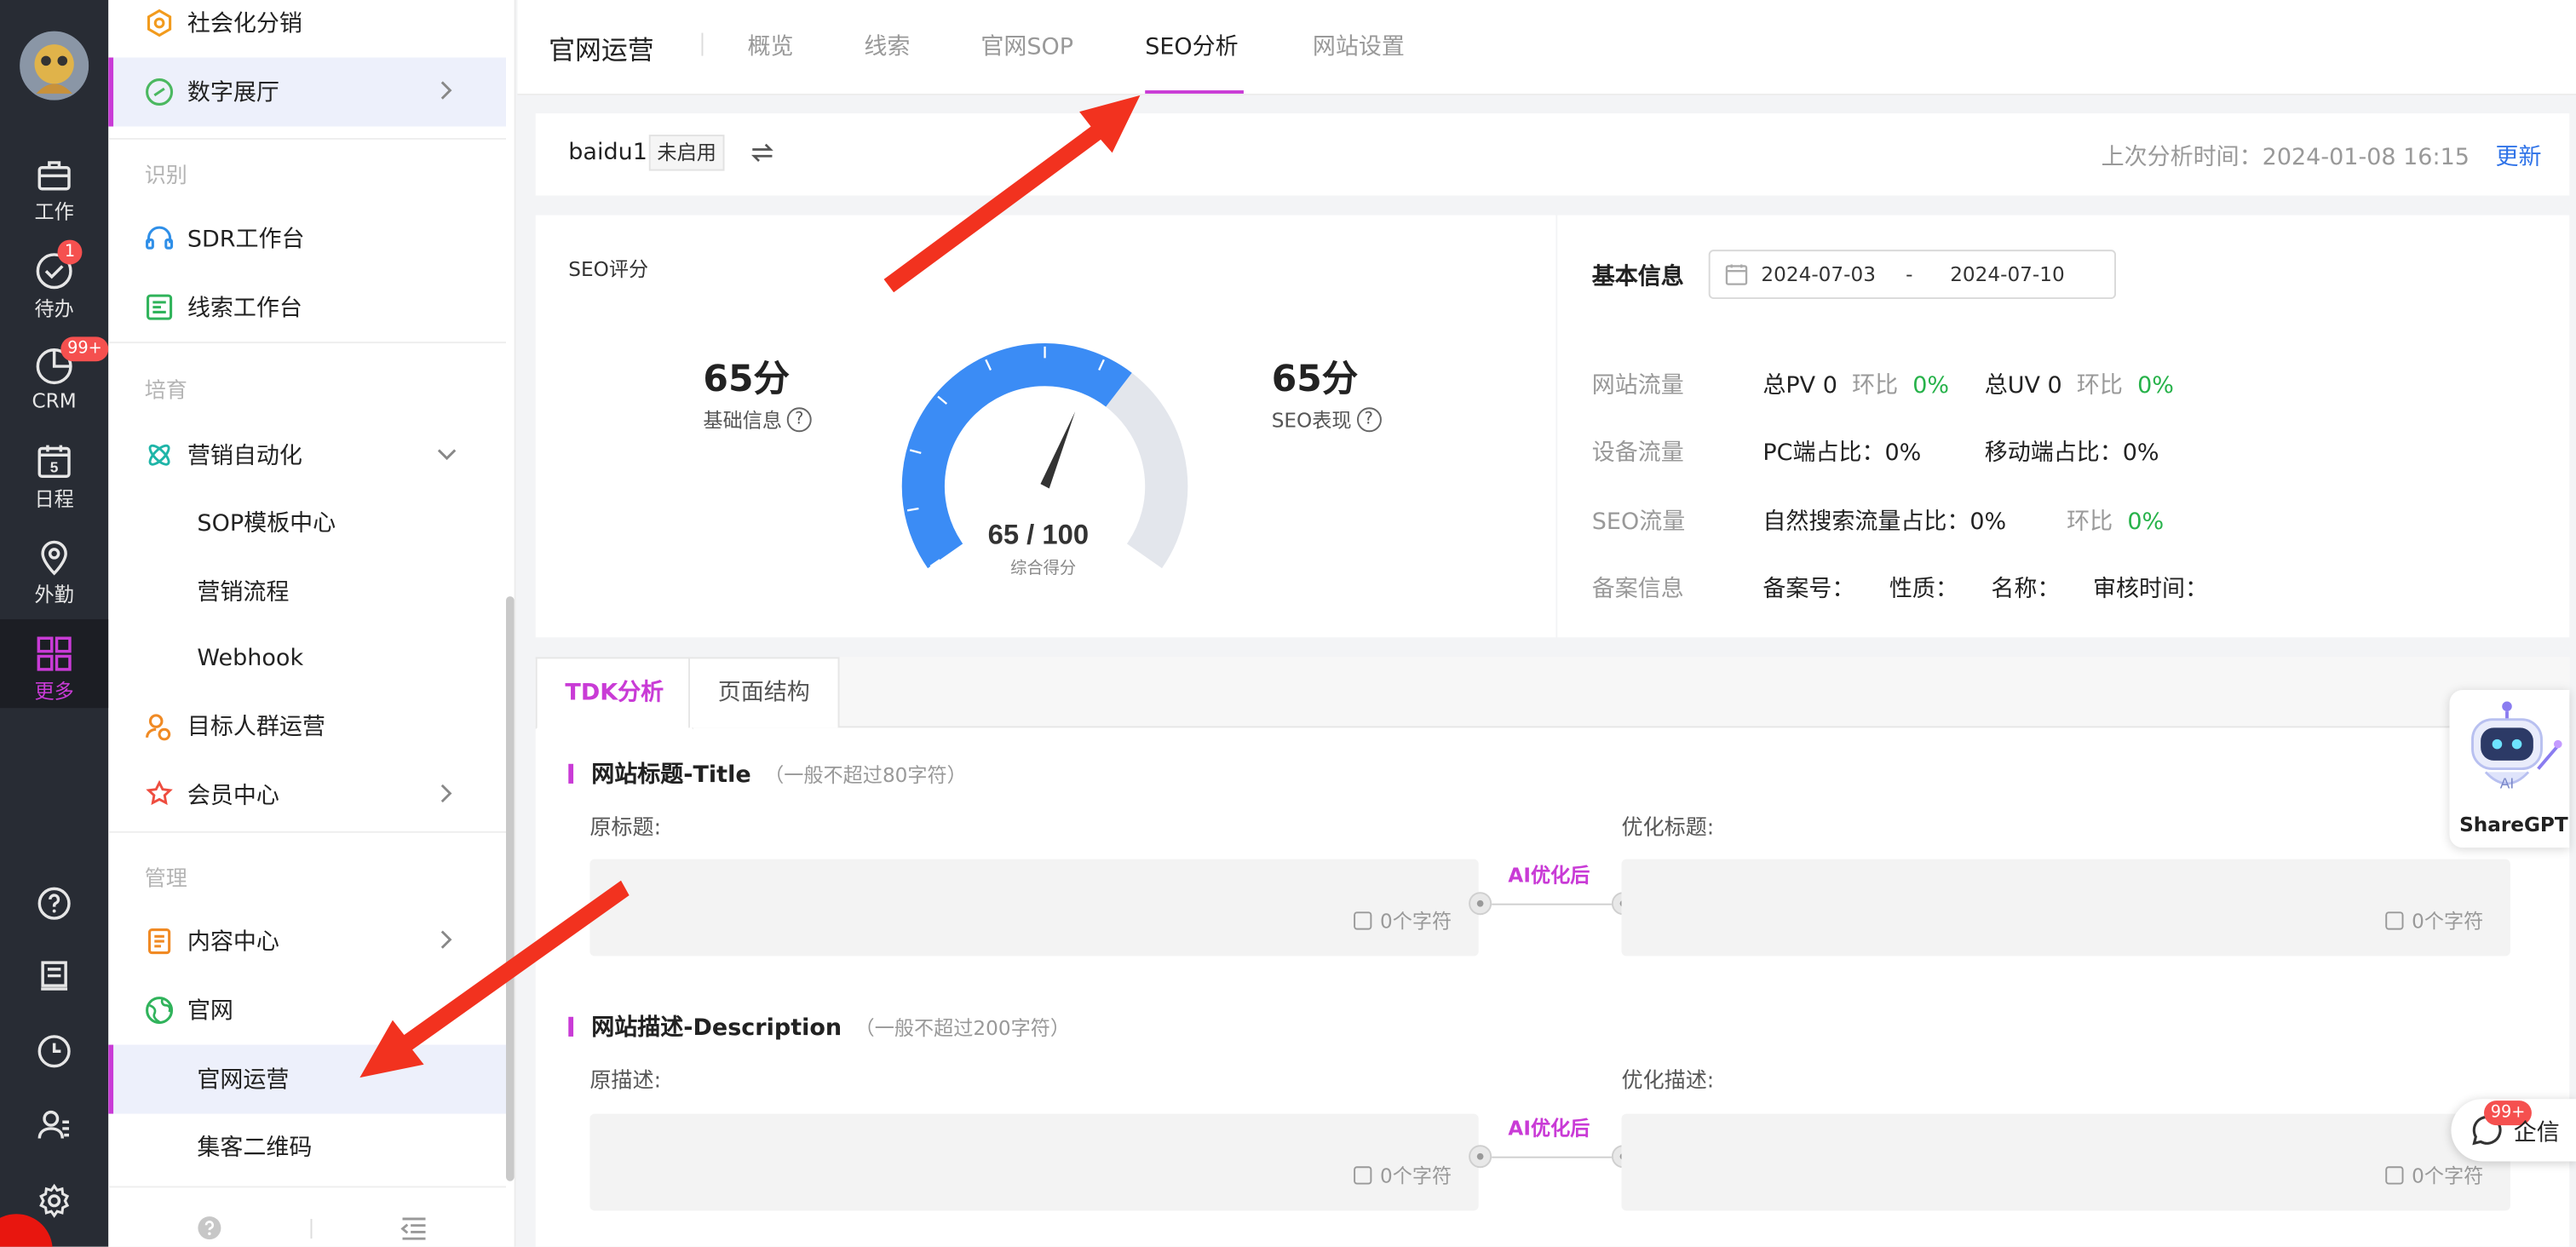 The height and width of the screenshot is (1247, 2576). I want to click on basic-info-score: 65分, so click(747, 380).